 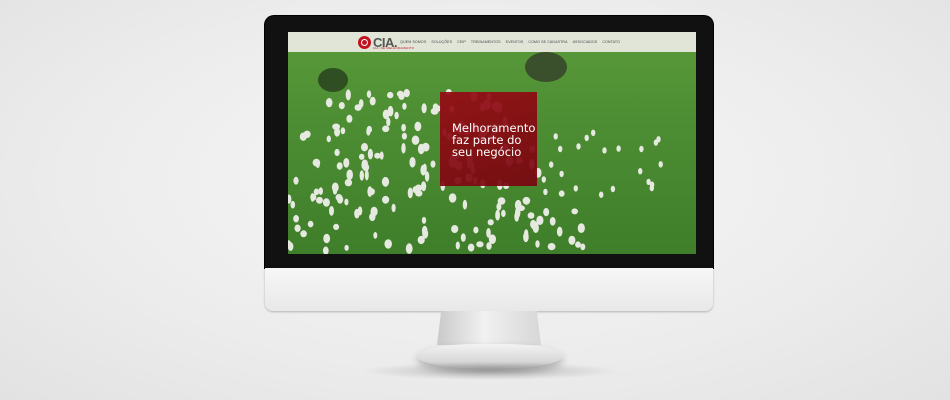 I want to click on nav-quem-somos: QUEM SOMOS, so click(x=413, y=42).